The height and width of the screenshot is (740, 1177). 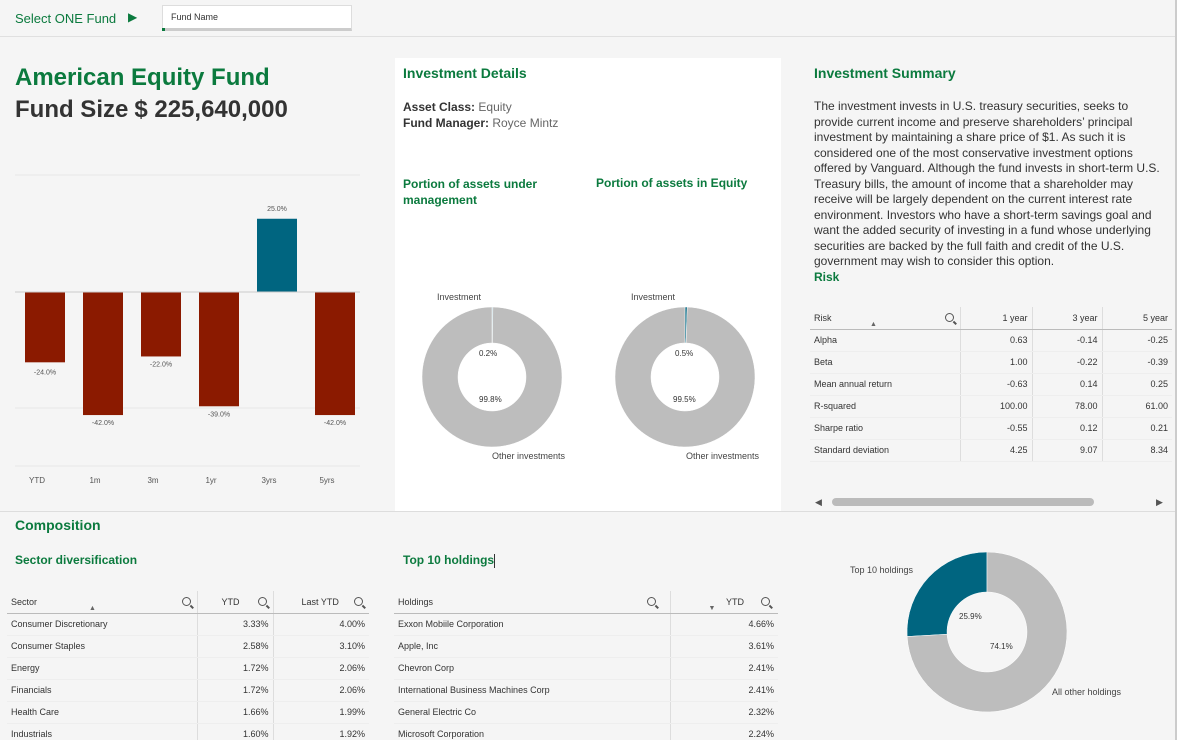 I want to click on text-cursor, so click(x=495, y=560).